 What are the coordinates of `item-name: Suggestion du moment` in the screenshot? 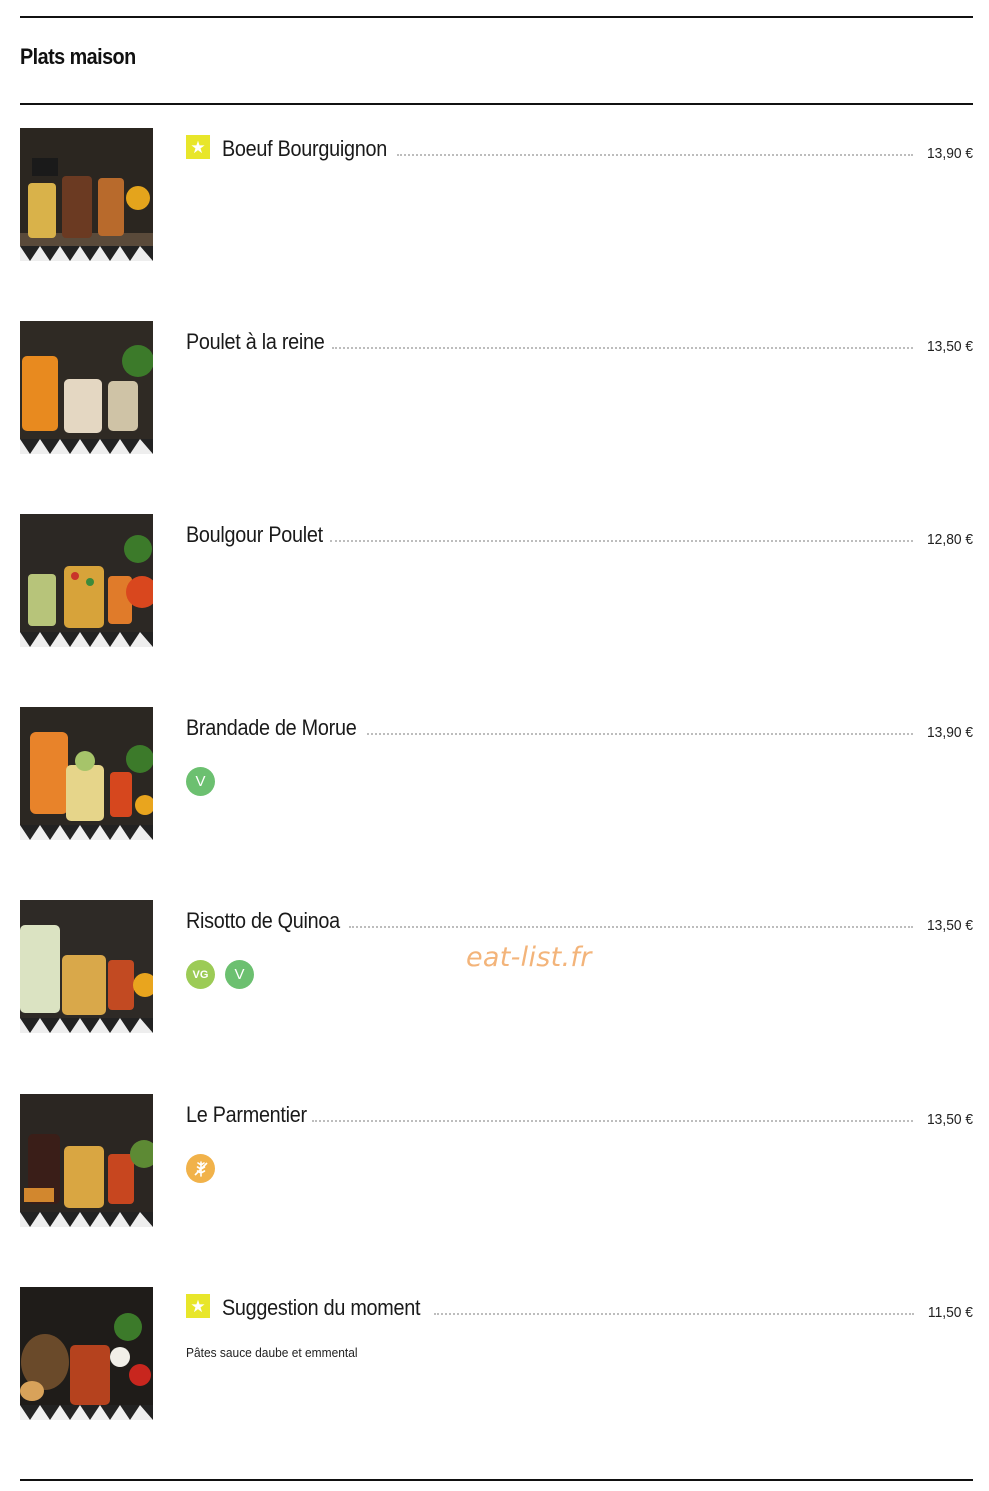 It's located at (321, 1307).